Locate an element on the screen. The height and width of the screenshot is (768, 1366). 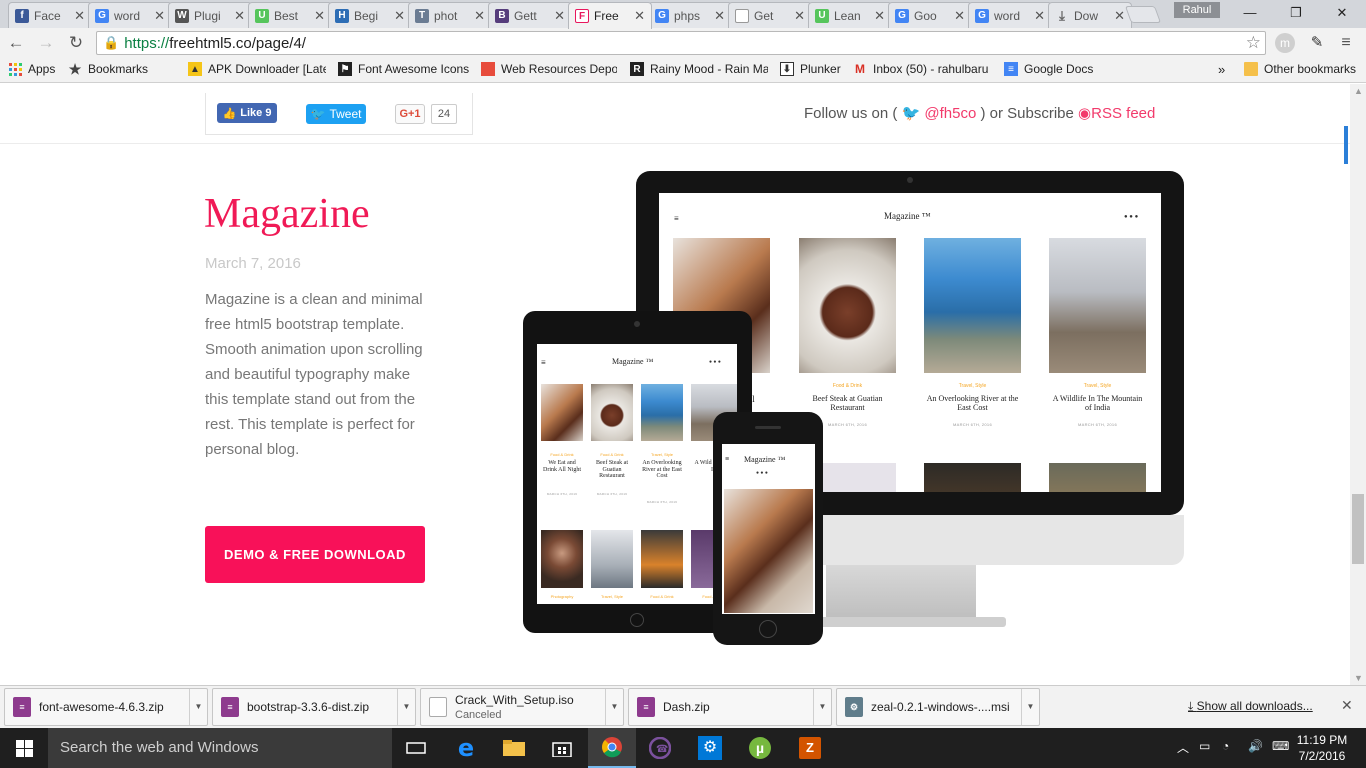
taskbar-search: Search the web and Windows is located at coordinates (220, 748).